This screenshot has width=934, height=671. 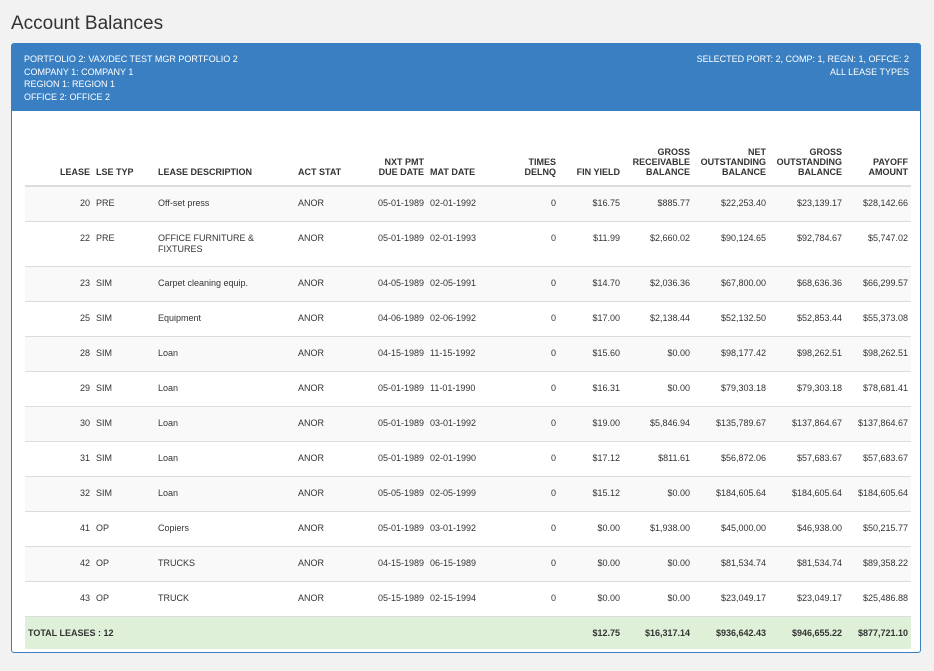 What do you see at coordinates (658, 160) in the screenshot?
I see `col-header-gross-receivable-balance: GROSS RECEIVABLE BALANCE` at bounding box center [658, 160].